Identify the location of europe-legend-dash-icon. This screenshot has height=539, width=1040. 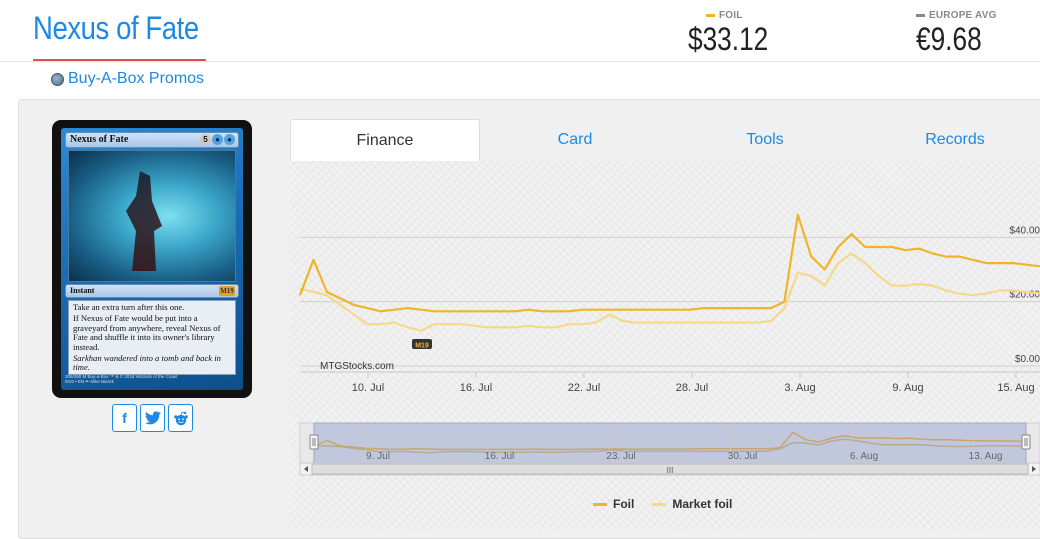
(920, 15).